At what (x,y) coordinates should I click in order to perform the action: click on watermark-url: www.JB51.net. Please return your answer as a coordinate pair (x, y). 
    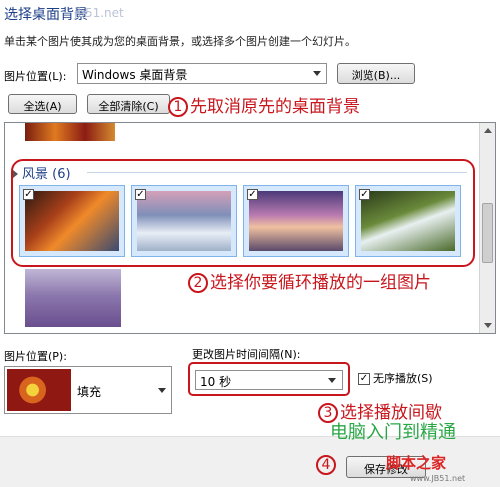
    Looking at the image, I should click on (438, 478).